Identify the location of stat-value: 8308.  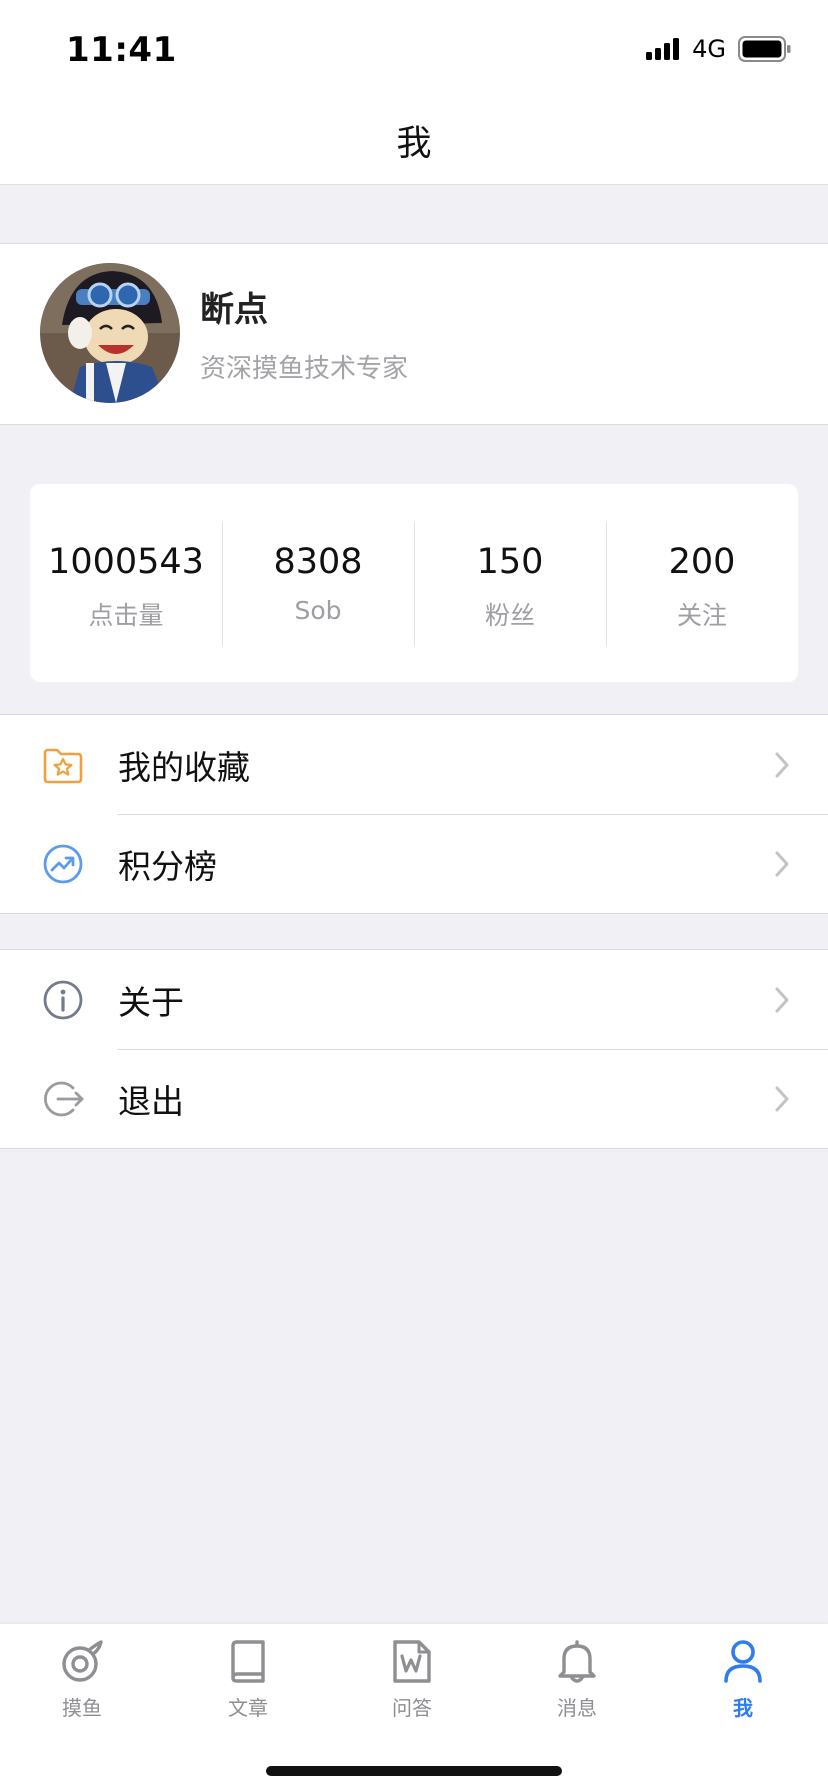
(318, 562).